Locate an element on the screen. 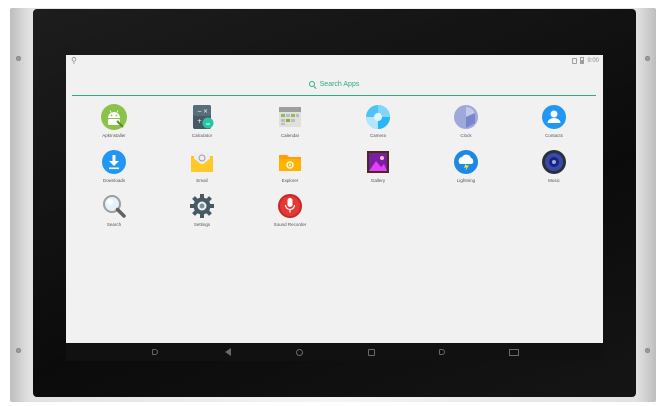 The width and height of the screenshot is (661, 406). contacts-icon is located at coordinates (554, 117).